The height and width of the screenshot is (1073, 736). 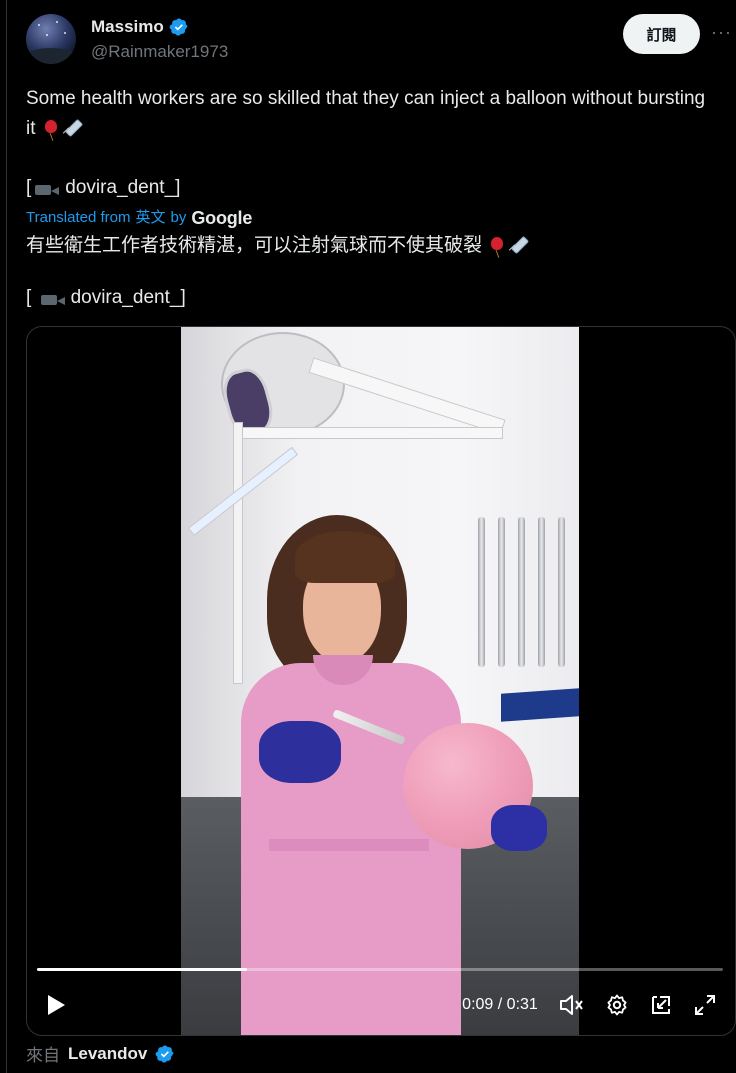 What do you see at coordinates (222, 218) in the screenshot?
I see `google-logo: Google` at bounding box center [222, 218].